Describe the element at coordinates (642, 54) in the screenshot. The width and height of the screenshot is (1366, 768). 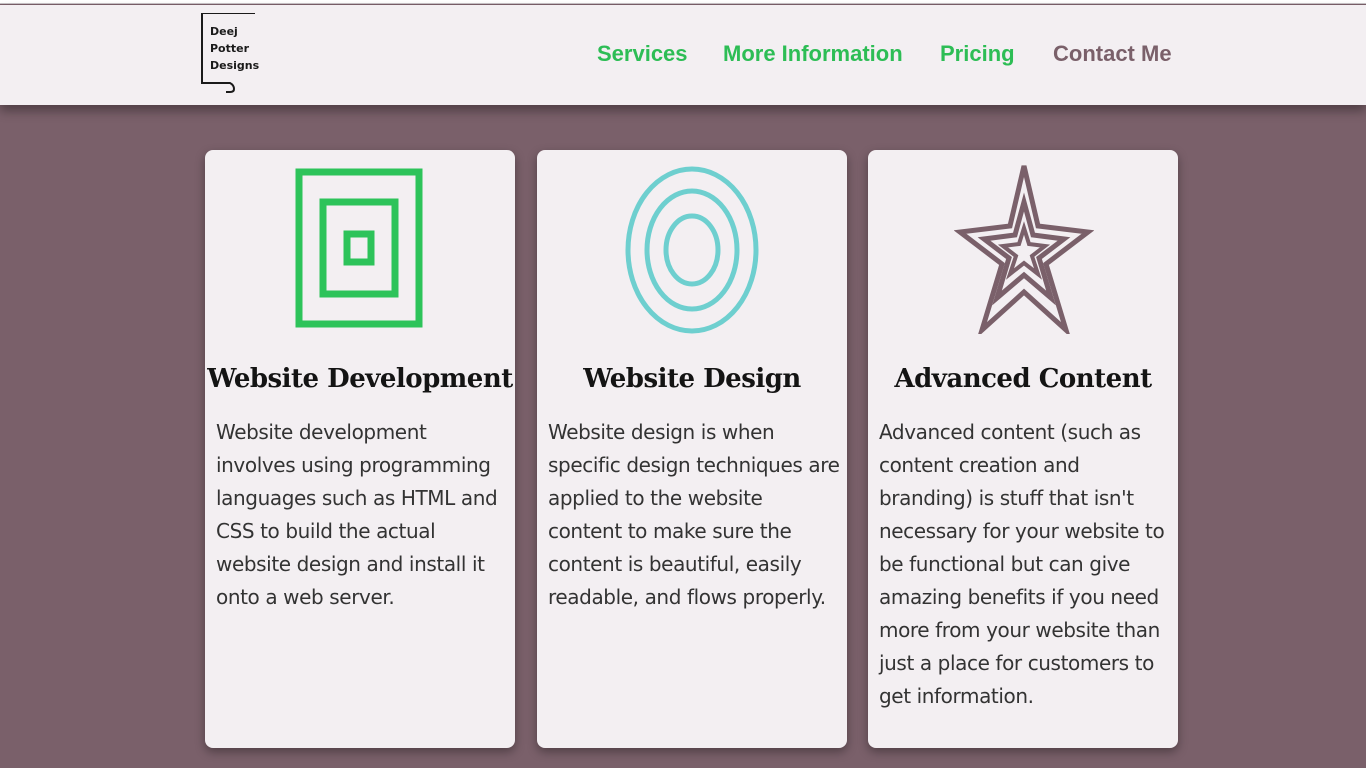
I see `nav-services: Services` at that location.